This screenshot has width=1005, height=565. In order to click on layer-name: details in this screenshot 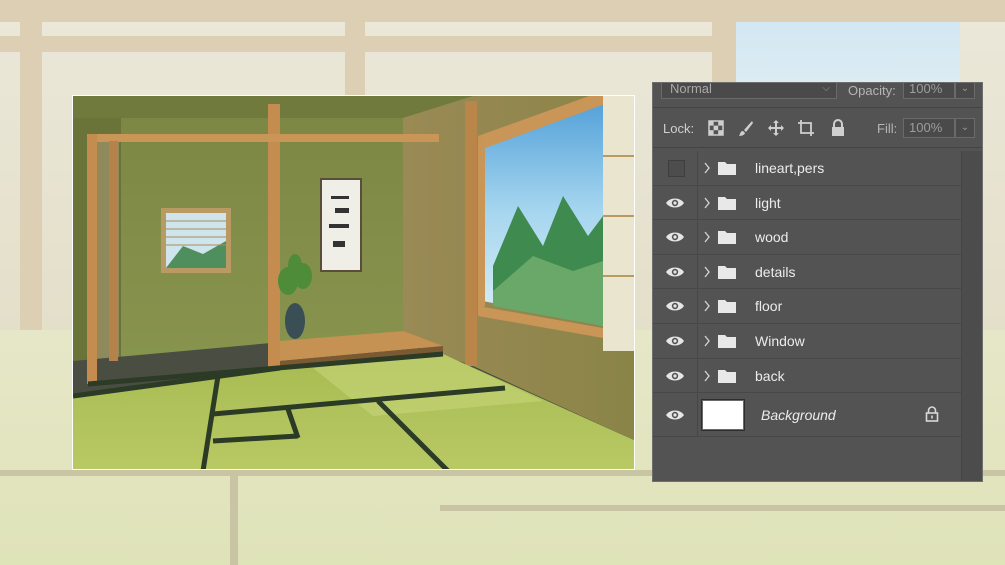, I will do `click(775, 272)`.